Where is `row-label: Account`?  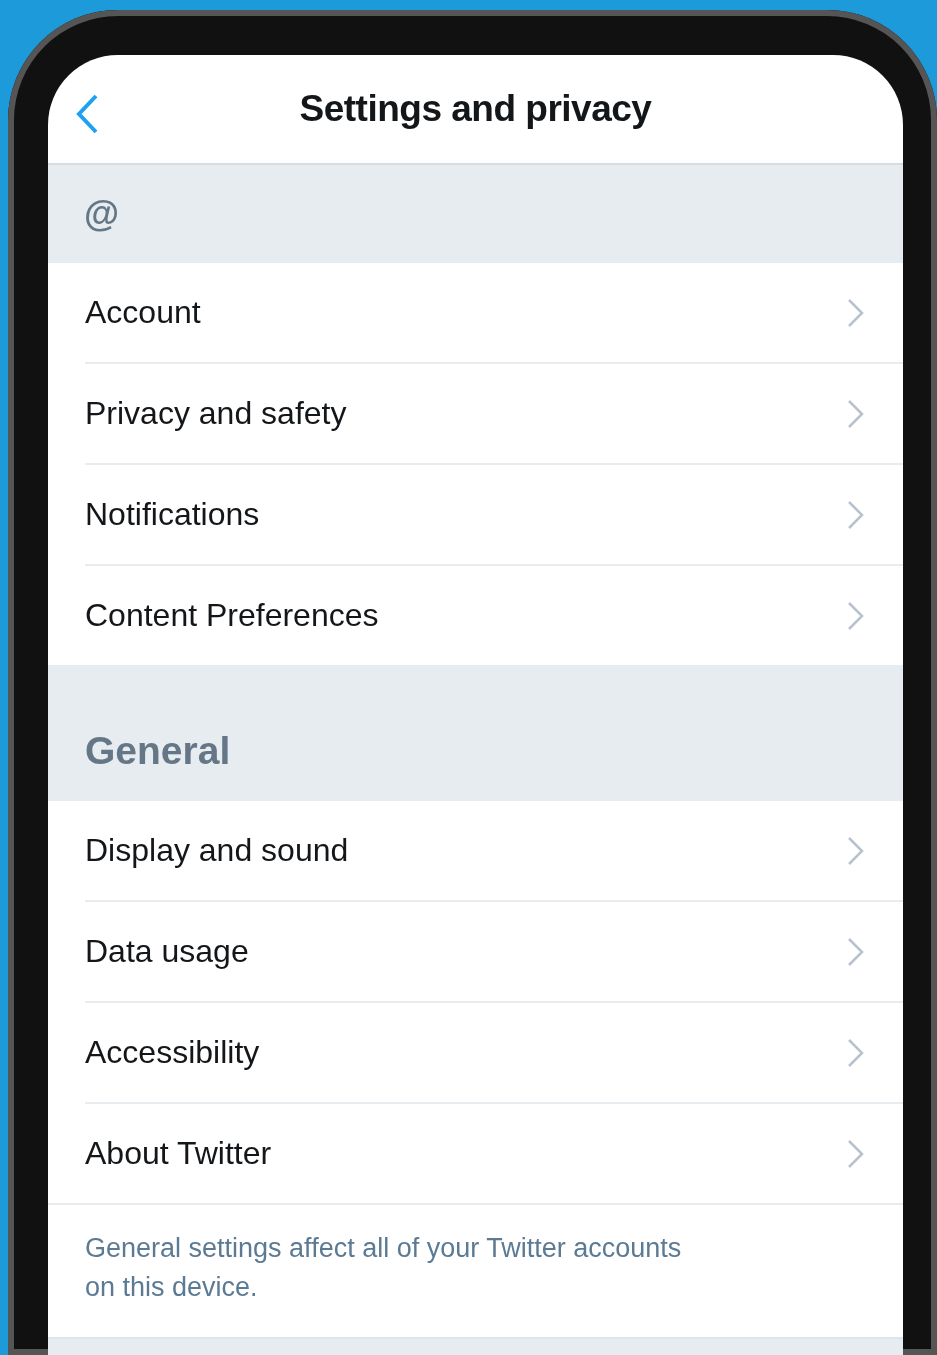 row-label: Account is located at coordinates (143, 312).